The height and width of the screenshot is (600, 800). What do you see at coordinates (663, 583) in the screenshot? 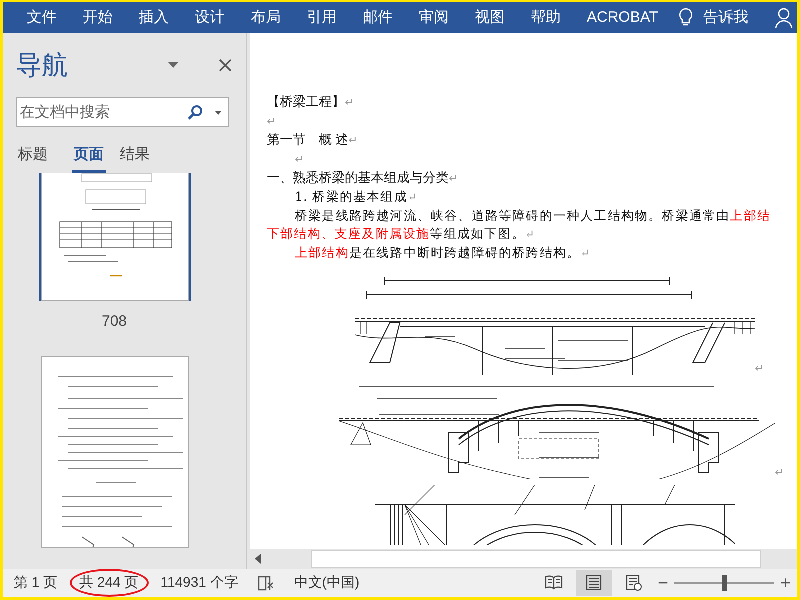
I see `zoom-out-button: −` at bounding box center [663, 583].